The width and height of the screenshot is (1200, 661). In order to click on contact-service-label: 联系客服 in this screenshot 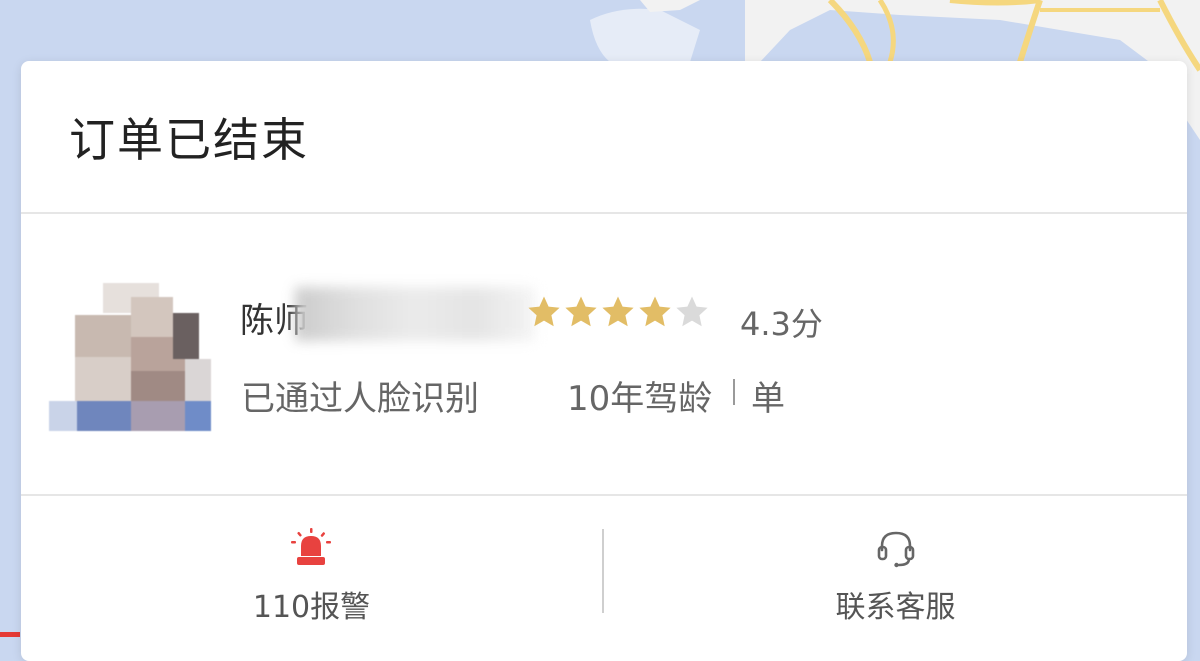, I will do `click(895, 607)`.